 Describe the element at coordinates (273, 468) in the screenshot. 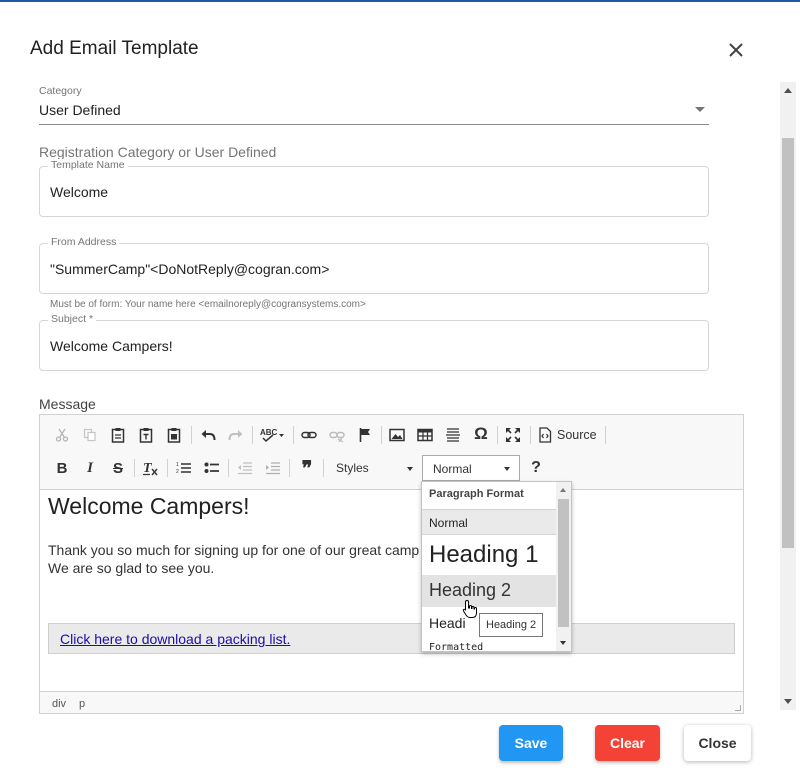

I see `increase-indent-icon` at that location.